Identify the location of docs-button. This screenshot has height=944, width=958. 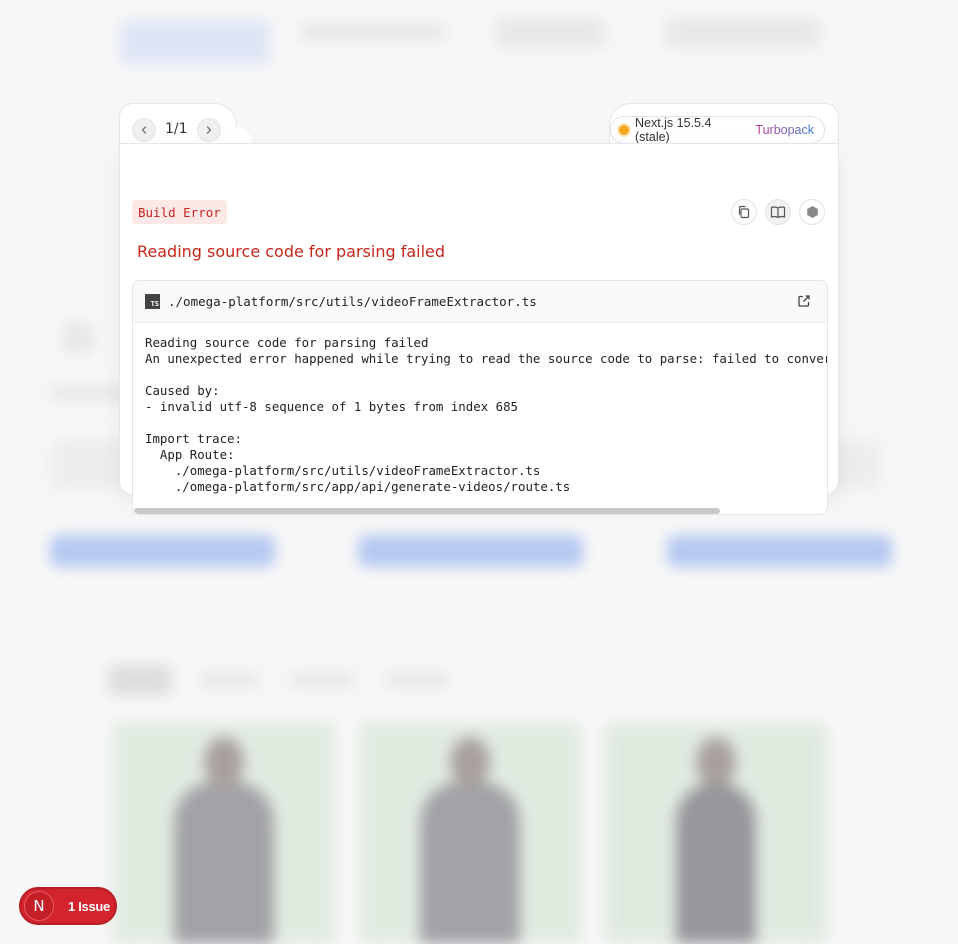
(778, 212).